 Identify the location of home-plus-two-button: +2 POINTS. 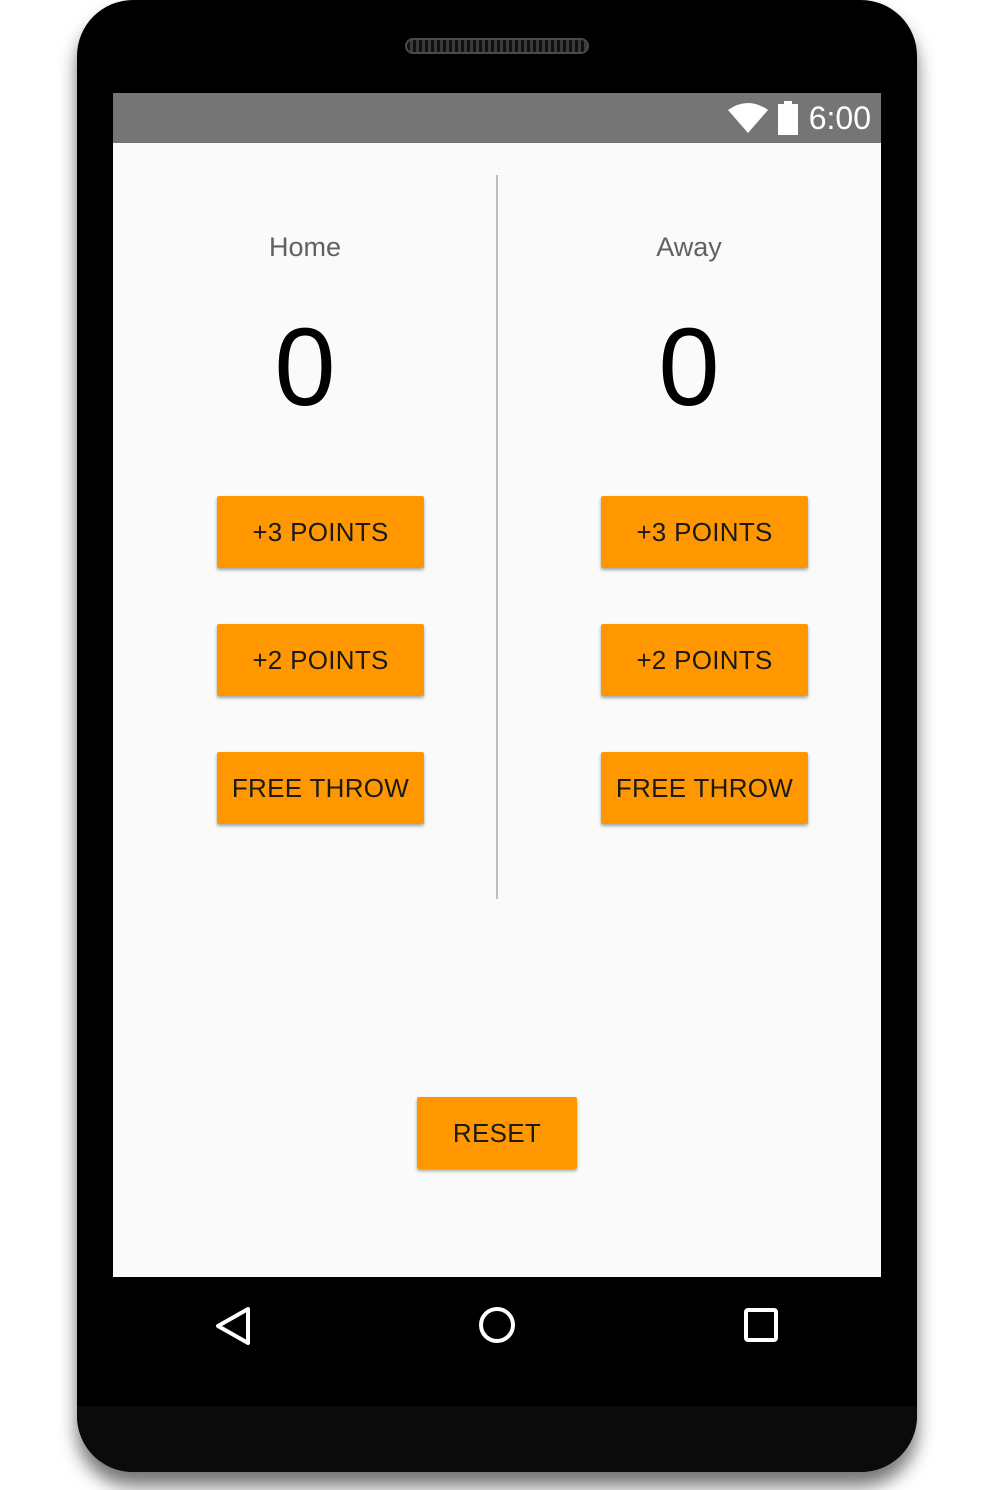
(320, 660).